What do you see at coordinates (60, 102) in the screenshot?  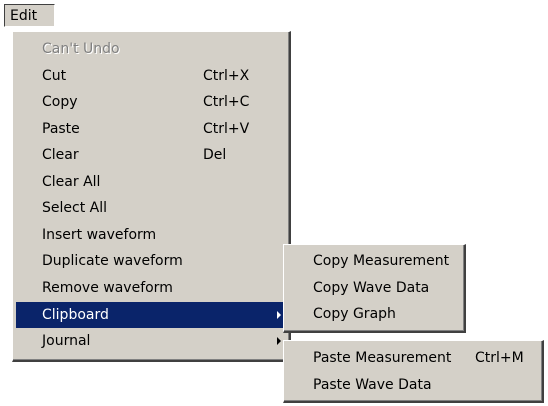 I see `menu-item-label: Copy` at bounding box center [60, 102].